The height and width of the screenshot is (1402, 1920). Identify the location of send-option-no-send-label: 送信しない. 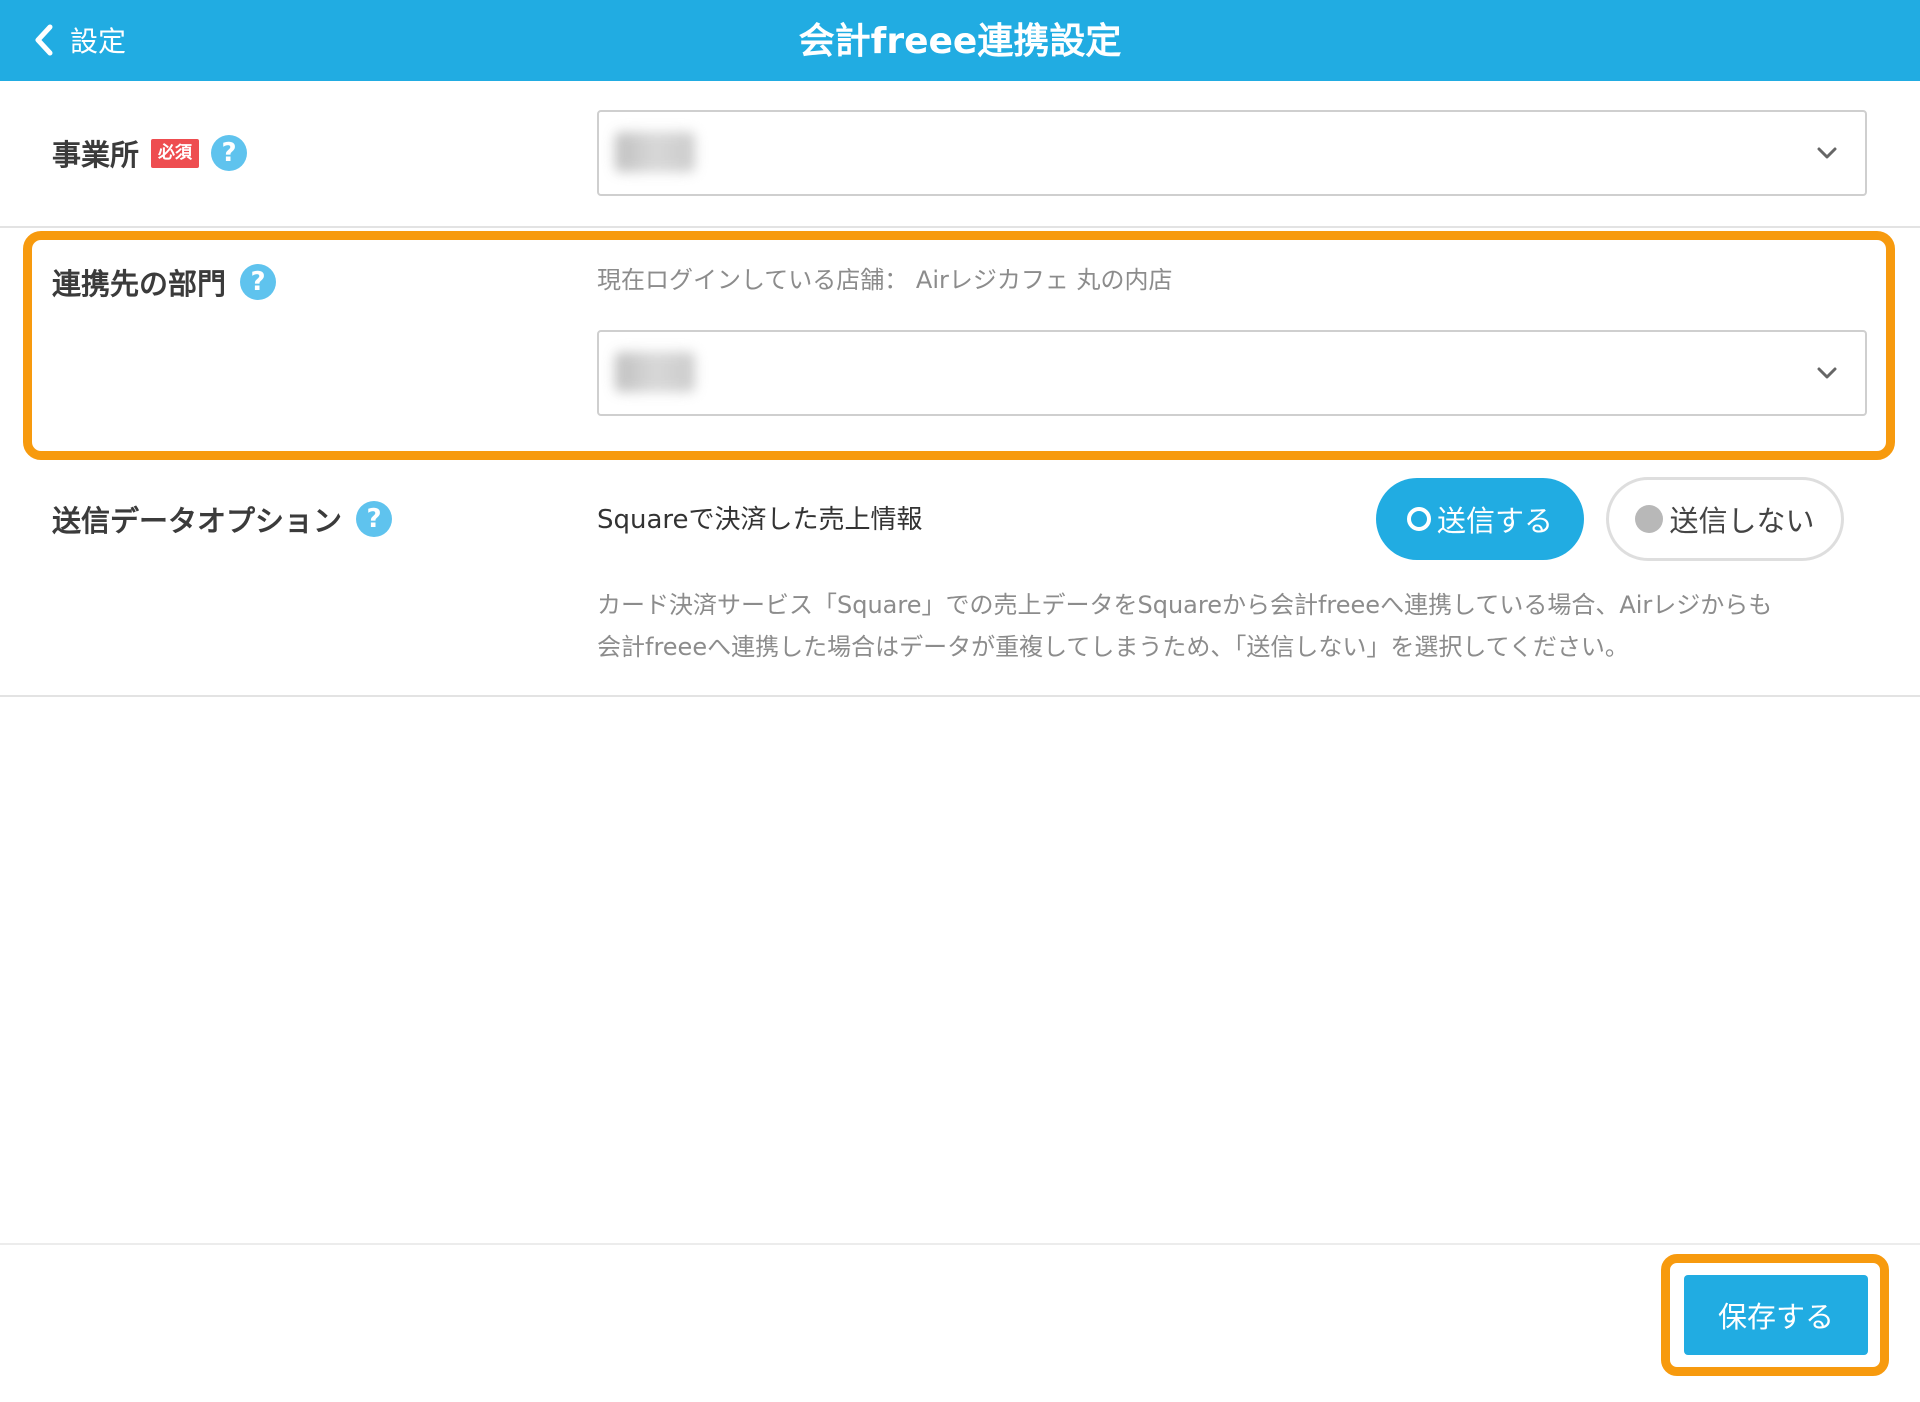
(1742, 521).